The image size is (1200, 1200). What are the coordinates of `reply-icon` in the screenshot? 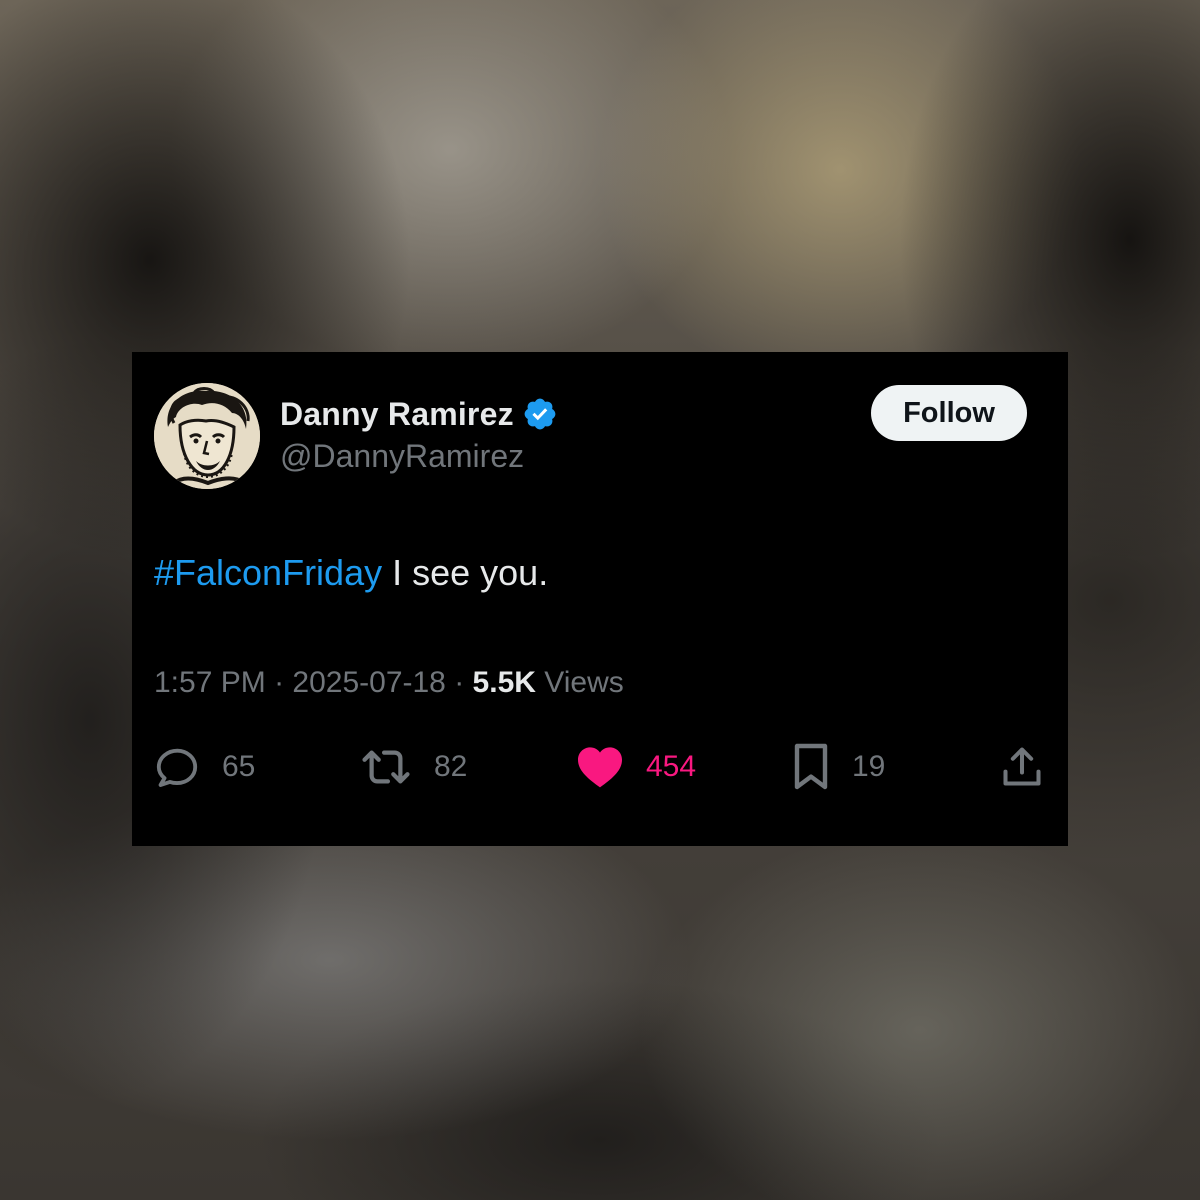 It's located at (177, 767).